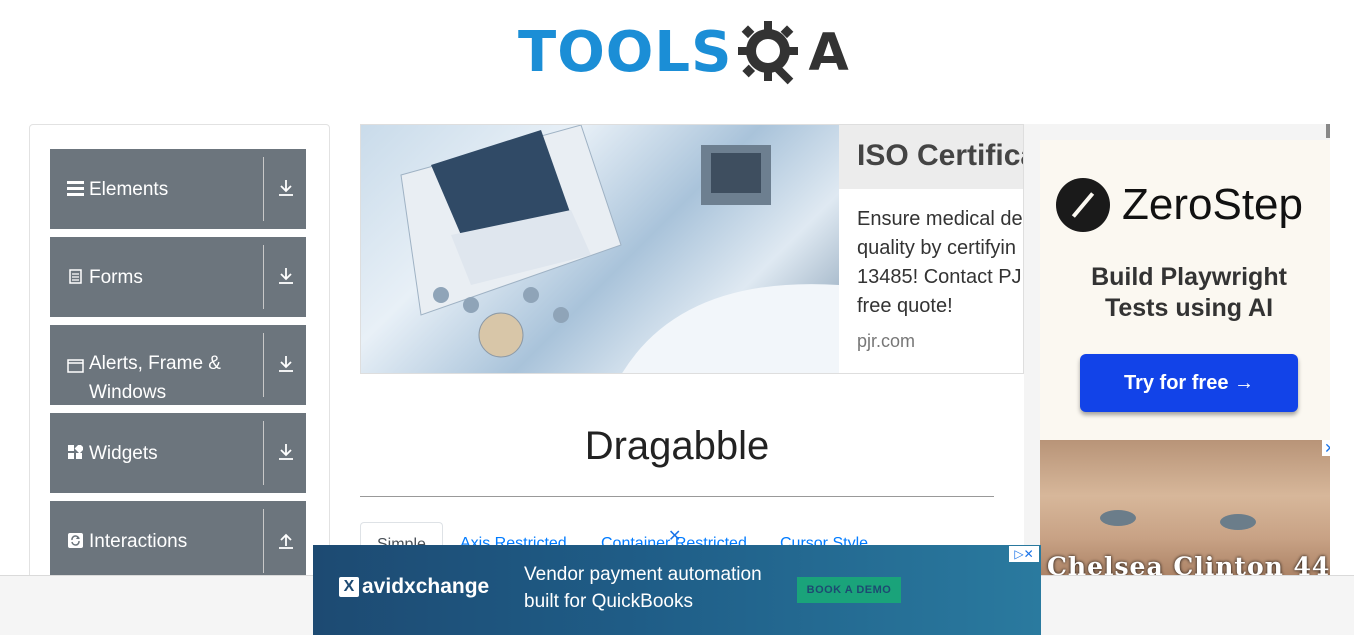  Describe the element at coordinates (600, 249) in the screenshot. I see `medical-equipment-image` at that location.